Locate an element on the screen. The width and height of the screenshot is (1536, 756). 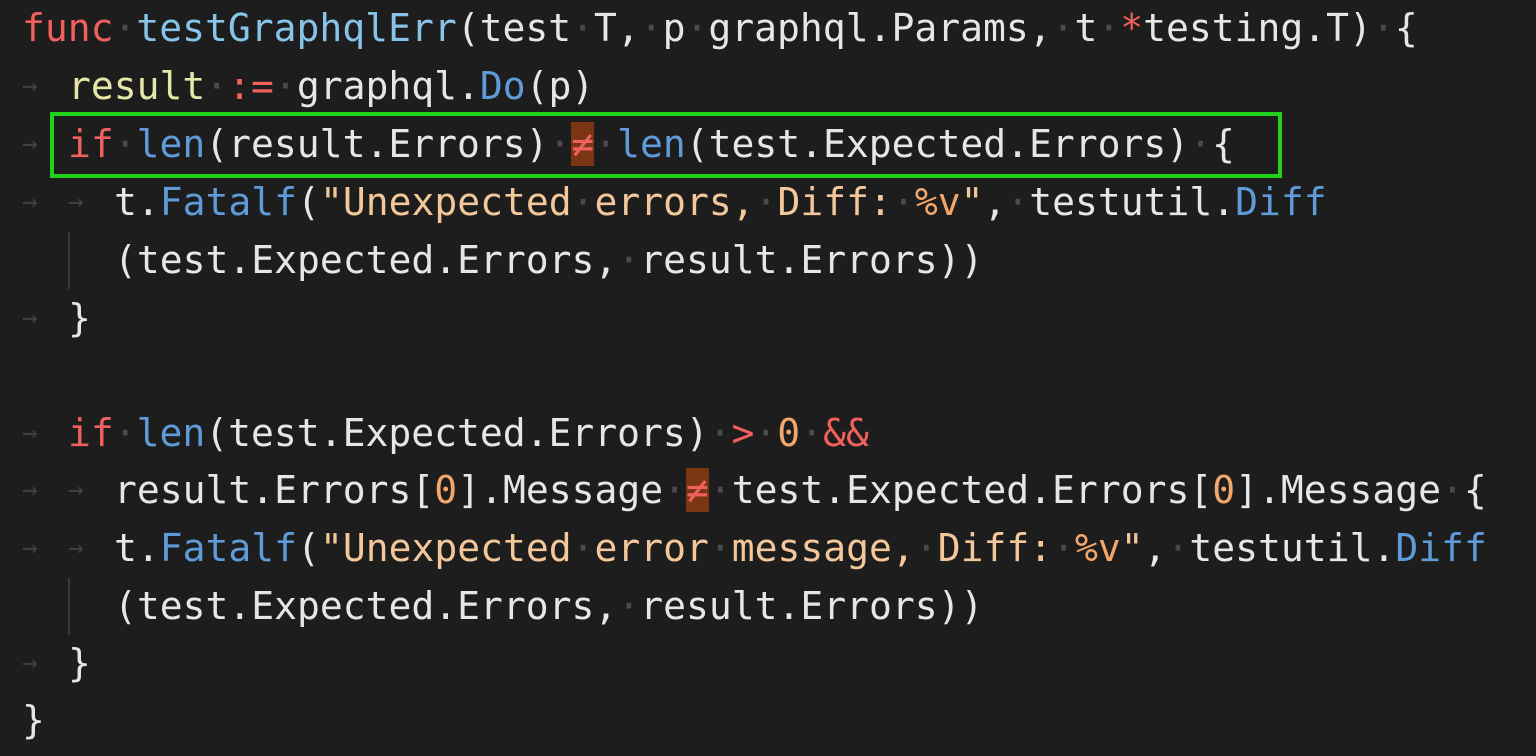
not-equal-operator: ≠ is located at coordinates (697, 490).